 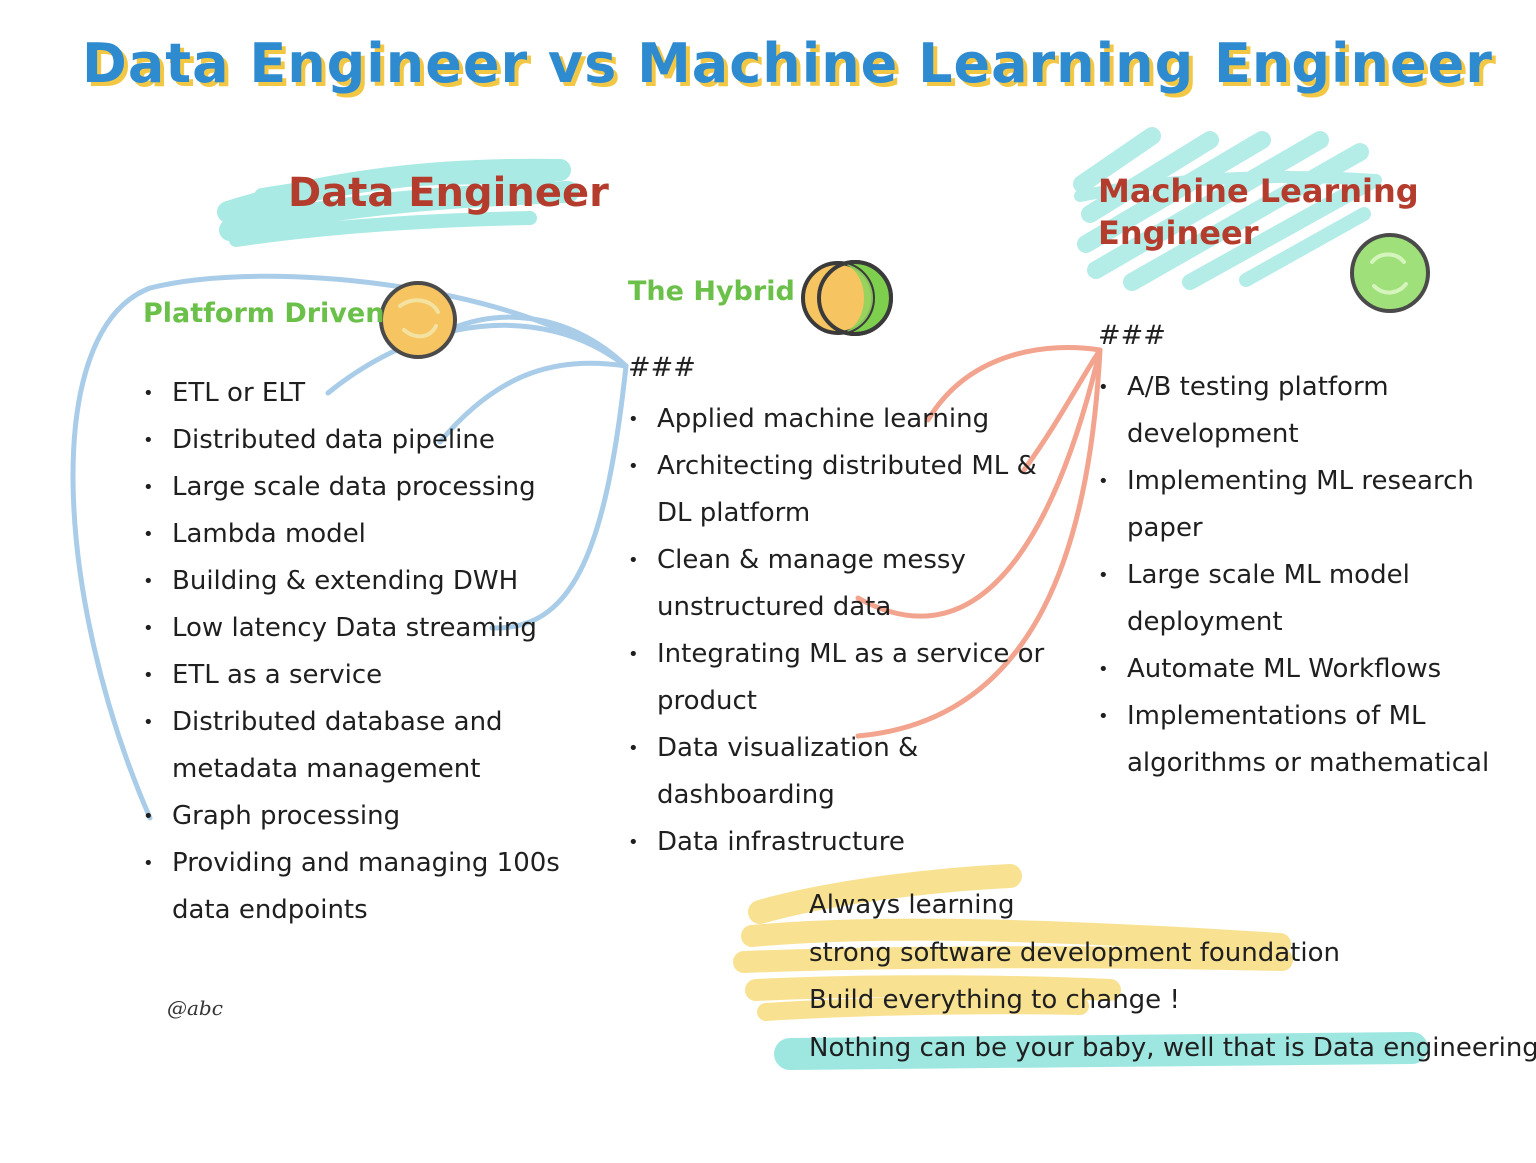 What do you see at coordinates (1308, 411) in the screenshot?
I see `list-item: A/B testing platform development` at bounding box center [1308, 411].